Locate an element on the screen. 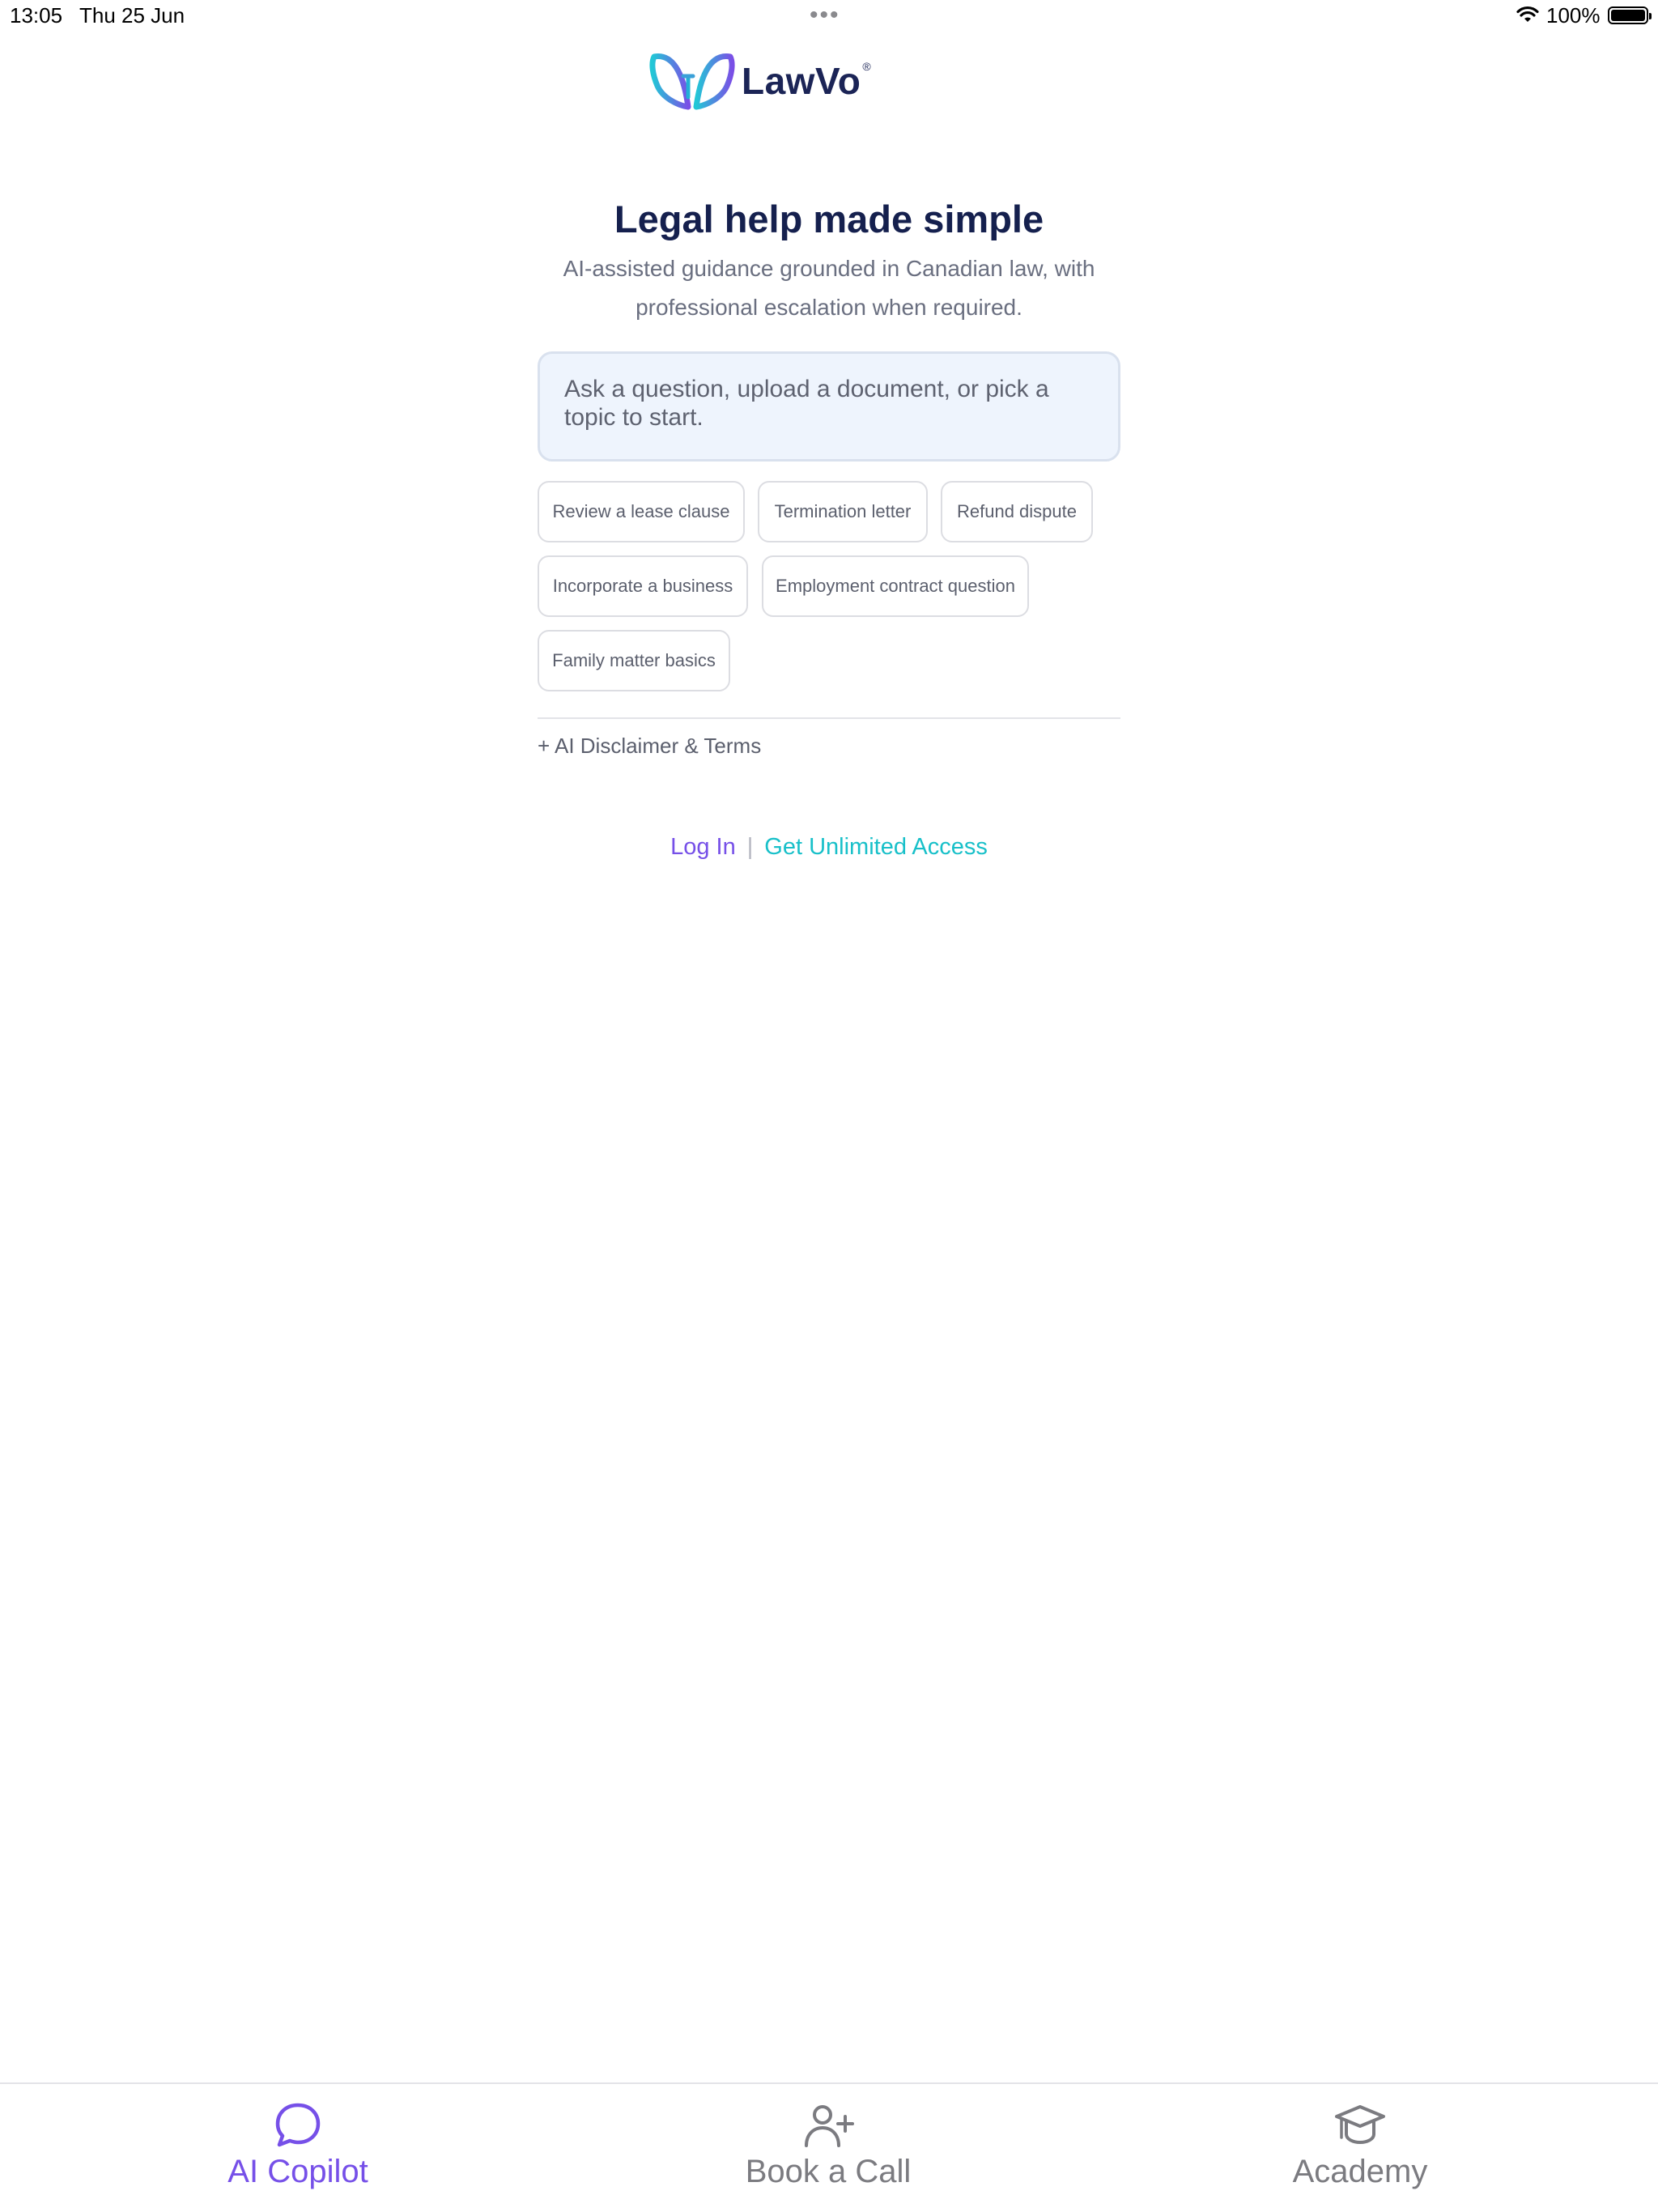 The height and width of the screenshot is (2212, 1658). registered-mark: ® is located at coordinates (866, 66).